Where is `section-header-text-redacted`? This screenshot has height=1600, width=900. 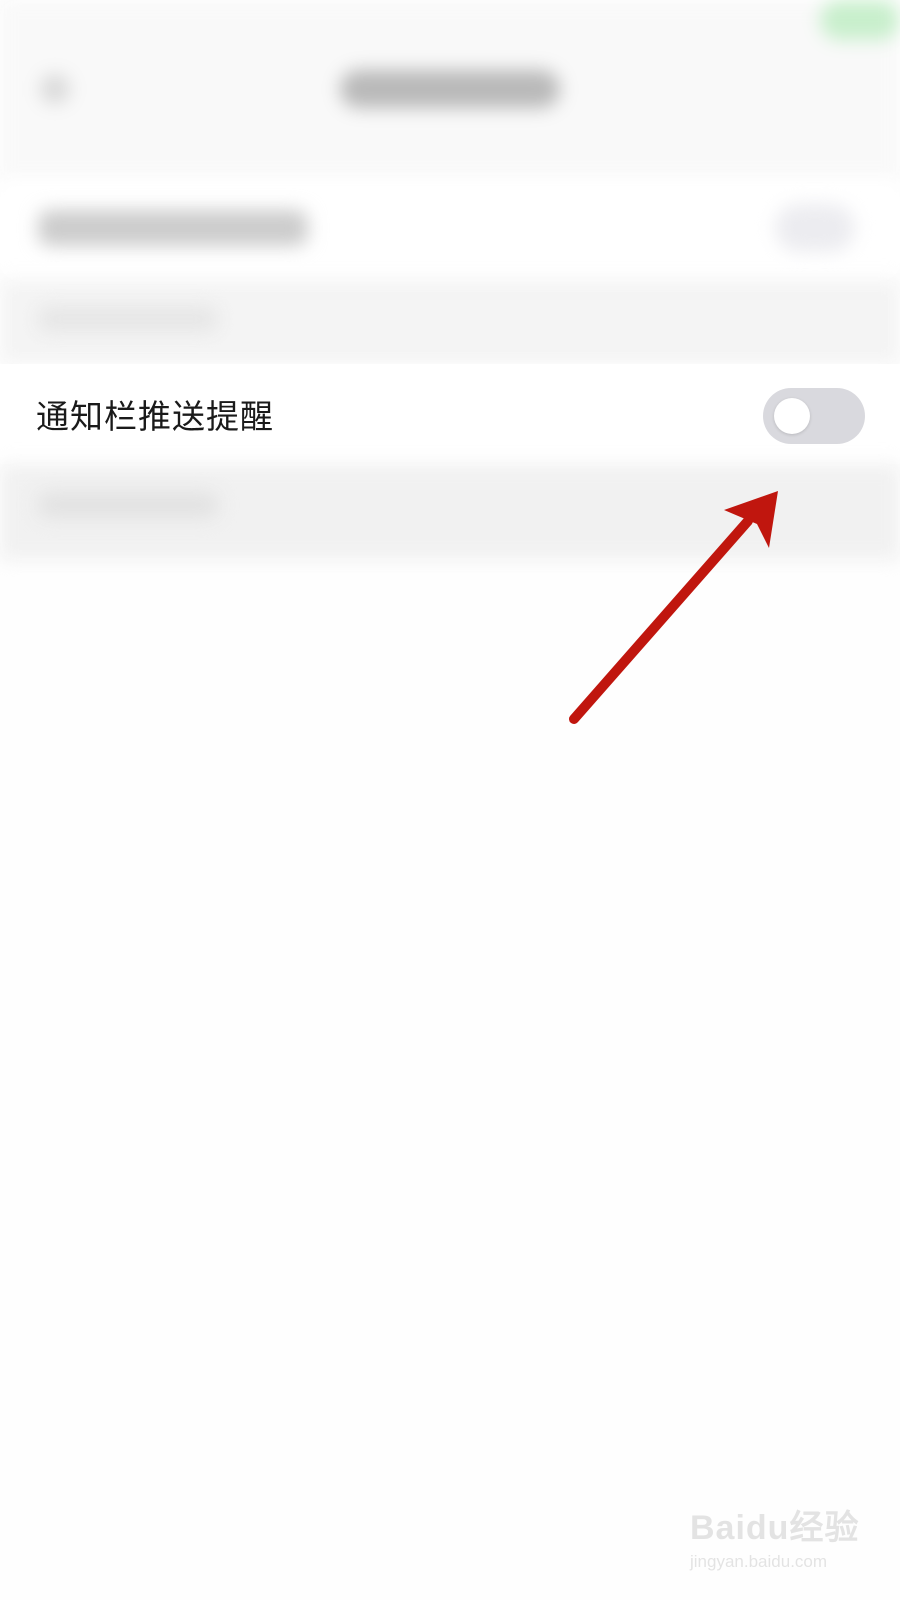 section-header-text-redacted is located at coordinates (128, 319).